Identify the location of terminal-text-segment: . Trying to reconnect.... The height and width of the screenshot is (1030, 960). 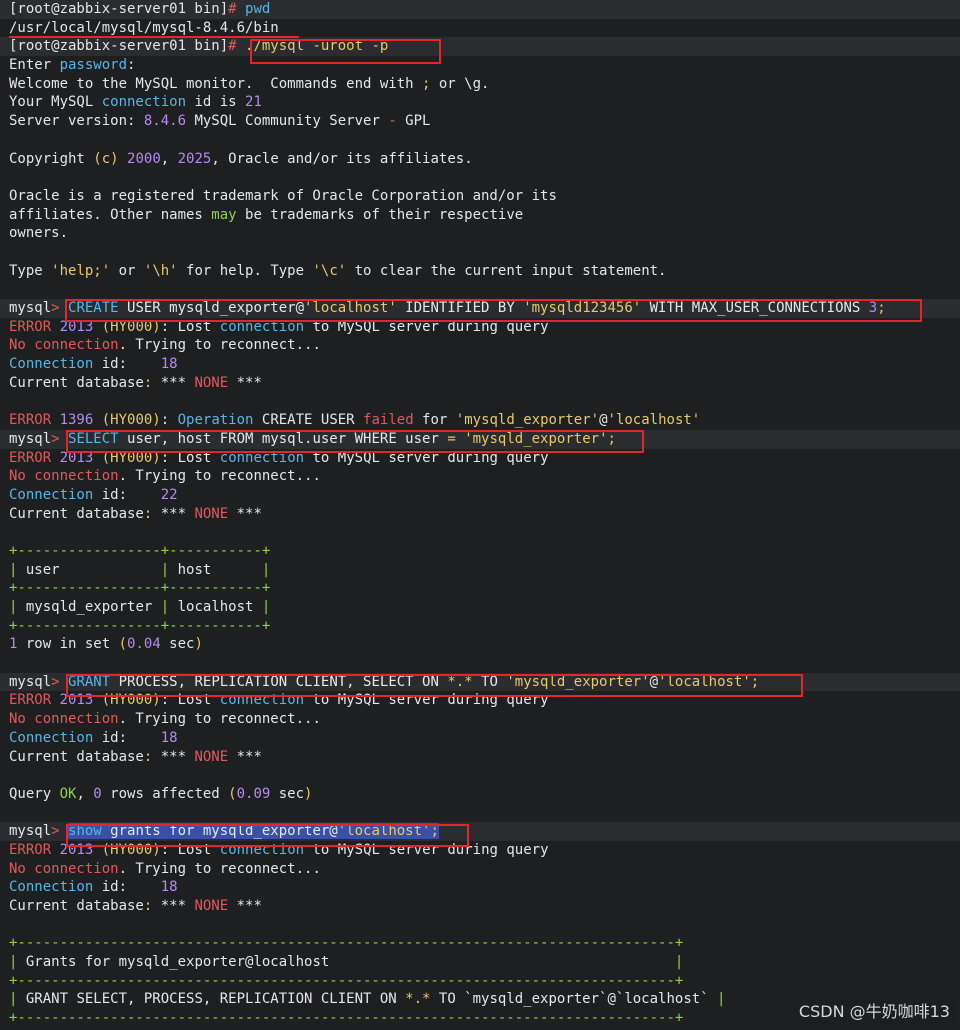
(219, 345).